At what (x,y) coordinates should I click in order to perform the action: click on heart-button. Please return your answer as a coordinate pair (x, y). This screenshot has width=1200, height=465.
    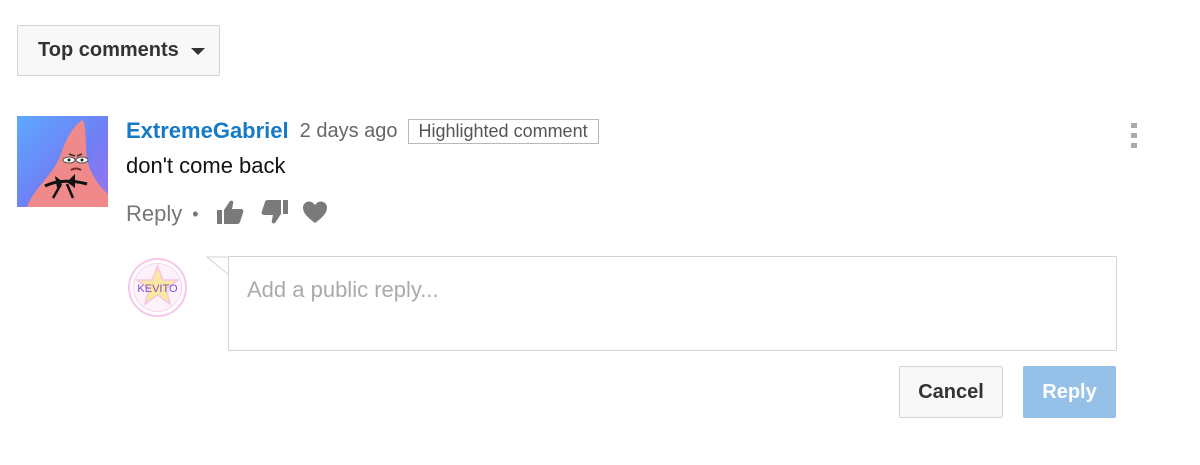
    Looking at the image, I should click on (315, 214).